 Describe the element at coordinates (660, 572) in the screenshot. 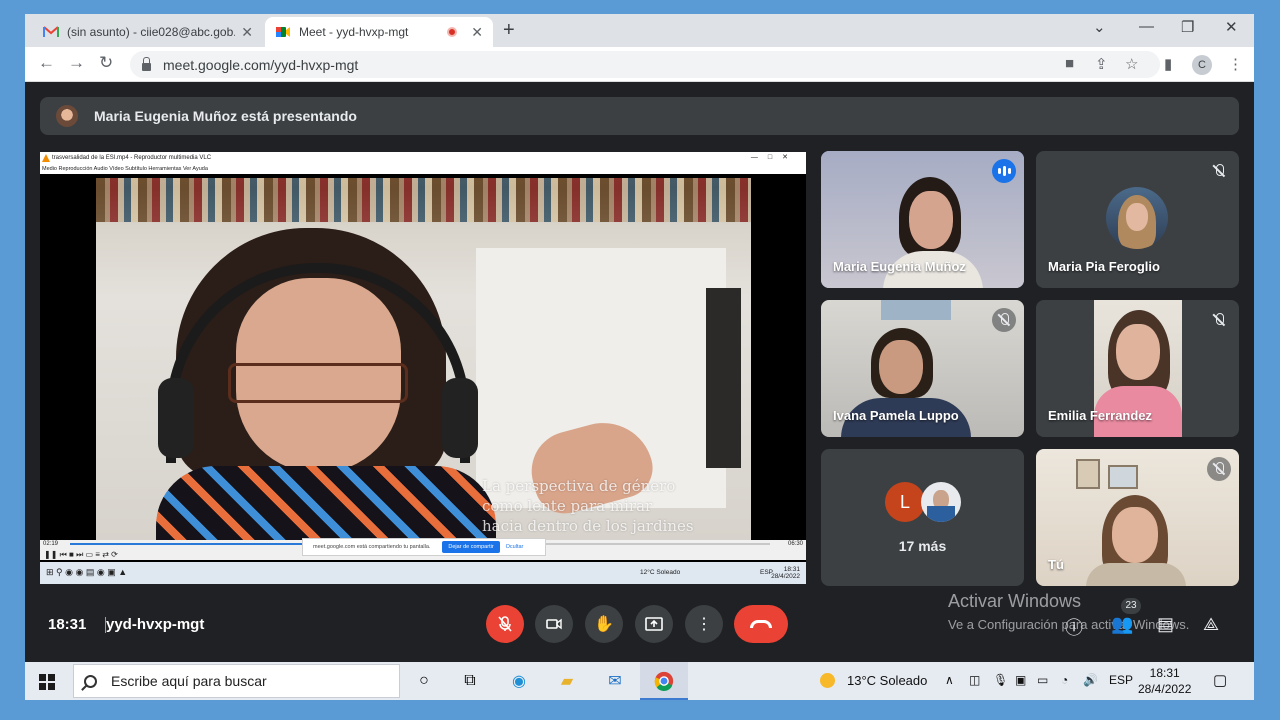

I see `inner-weather: 12°C Soleado` at that location.